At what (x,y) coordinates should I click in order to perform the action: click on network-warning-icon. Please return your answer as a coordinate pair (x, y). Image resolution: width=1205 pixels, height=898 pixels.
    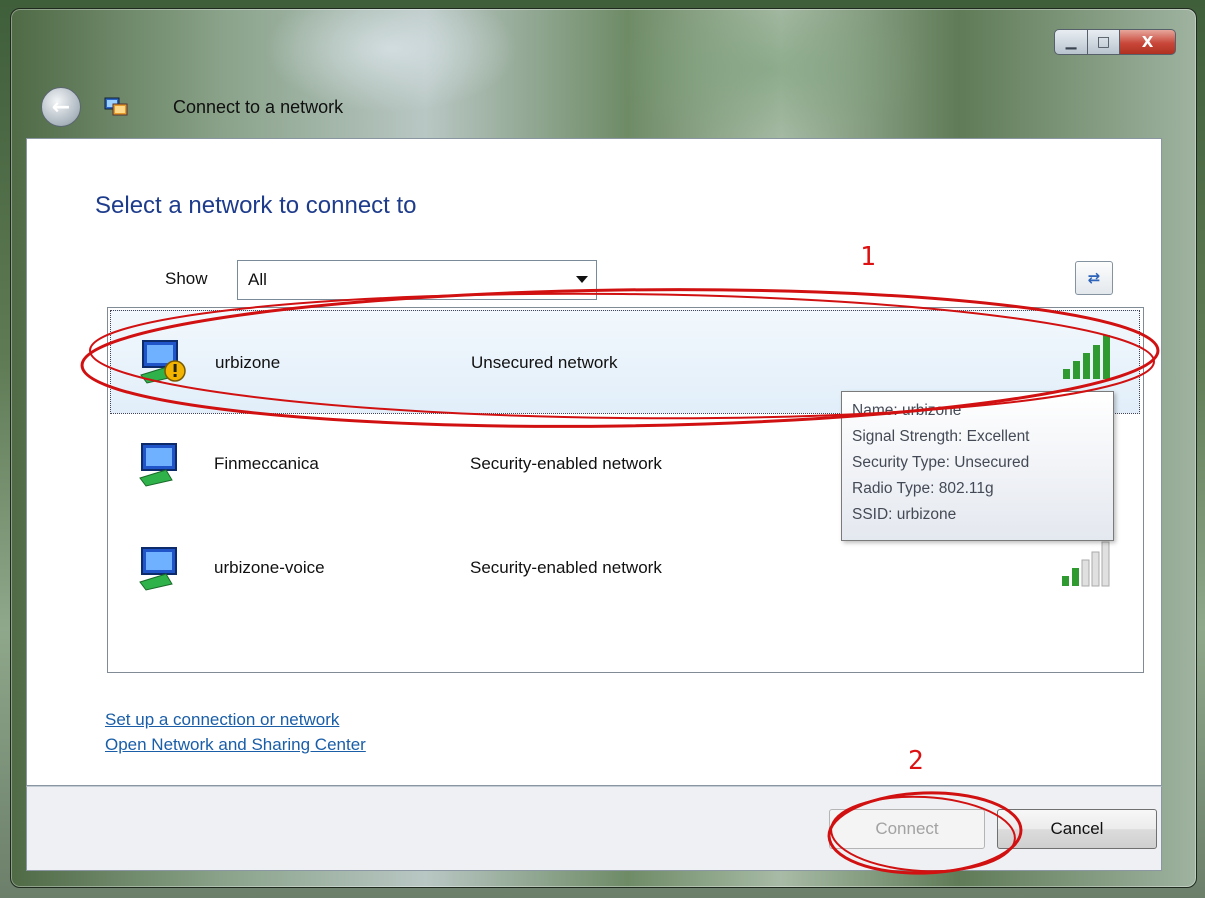
    Looking at the image, I should click on (163, 362).